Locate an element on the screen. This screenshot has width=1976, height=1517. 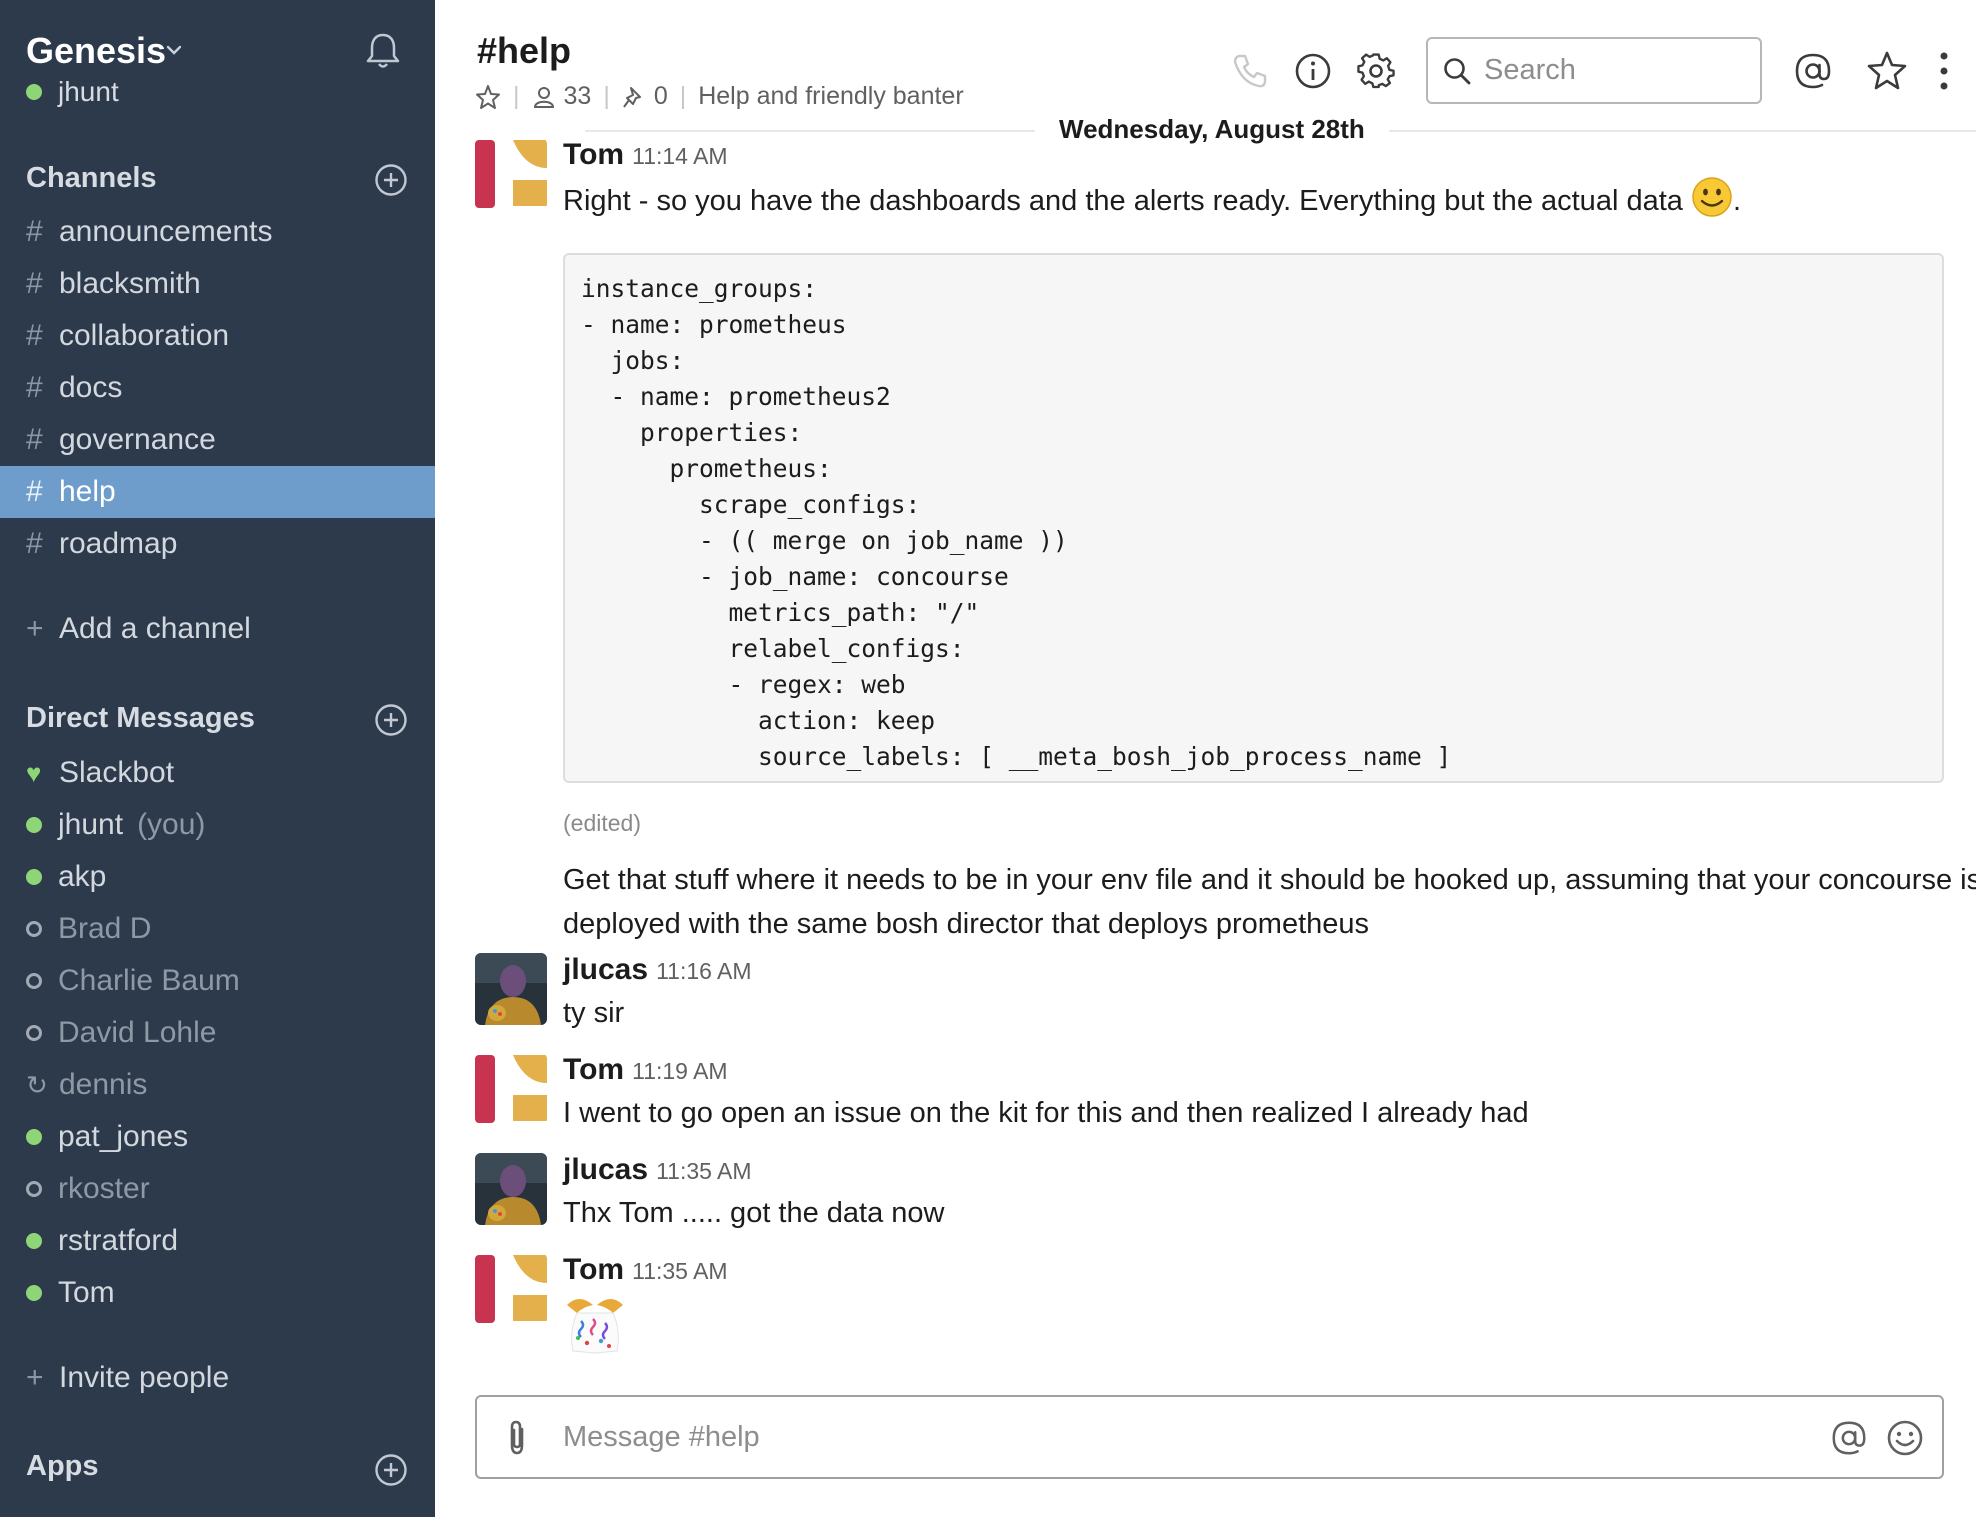
add-channel-icon is located at coordinates (391, 180).